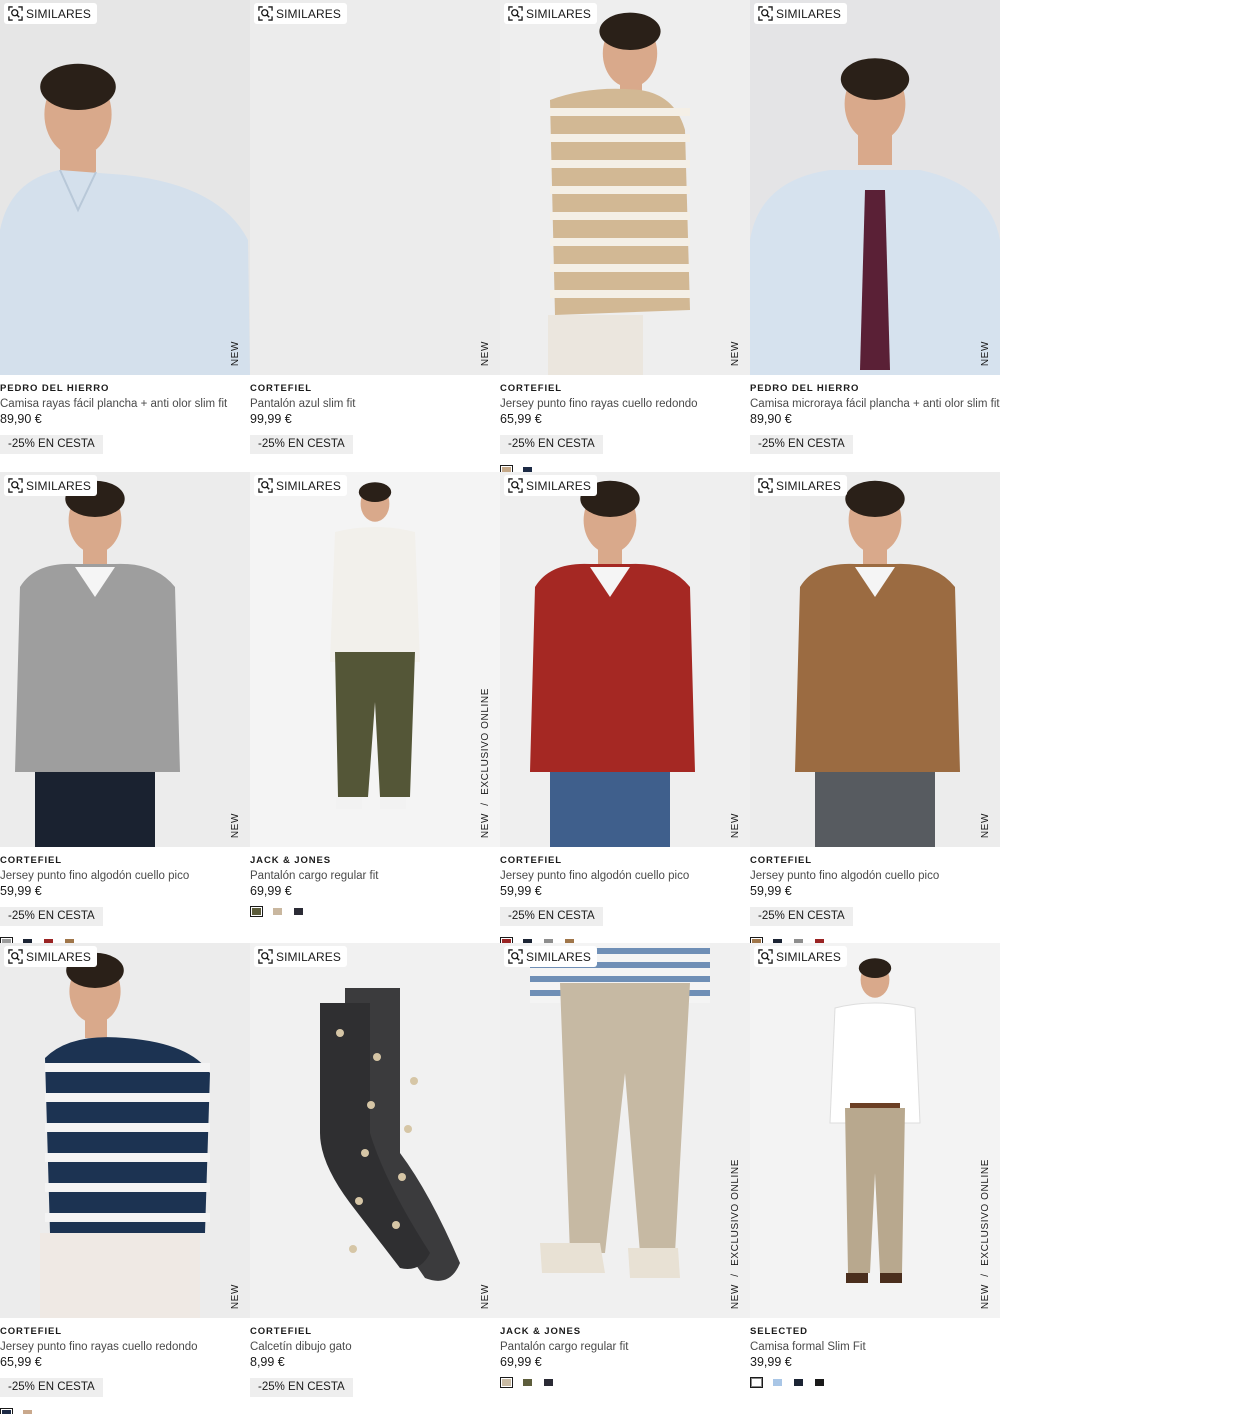 The image size is (1250, 1414). What do you see at coordinates (485, 1296) in the screenshot?
I see `product-tags: NEW` at bounding box center [485, 1296].